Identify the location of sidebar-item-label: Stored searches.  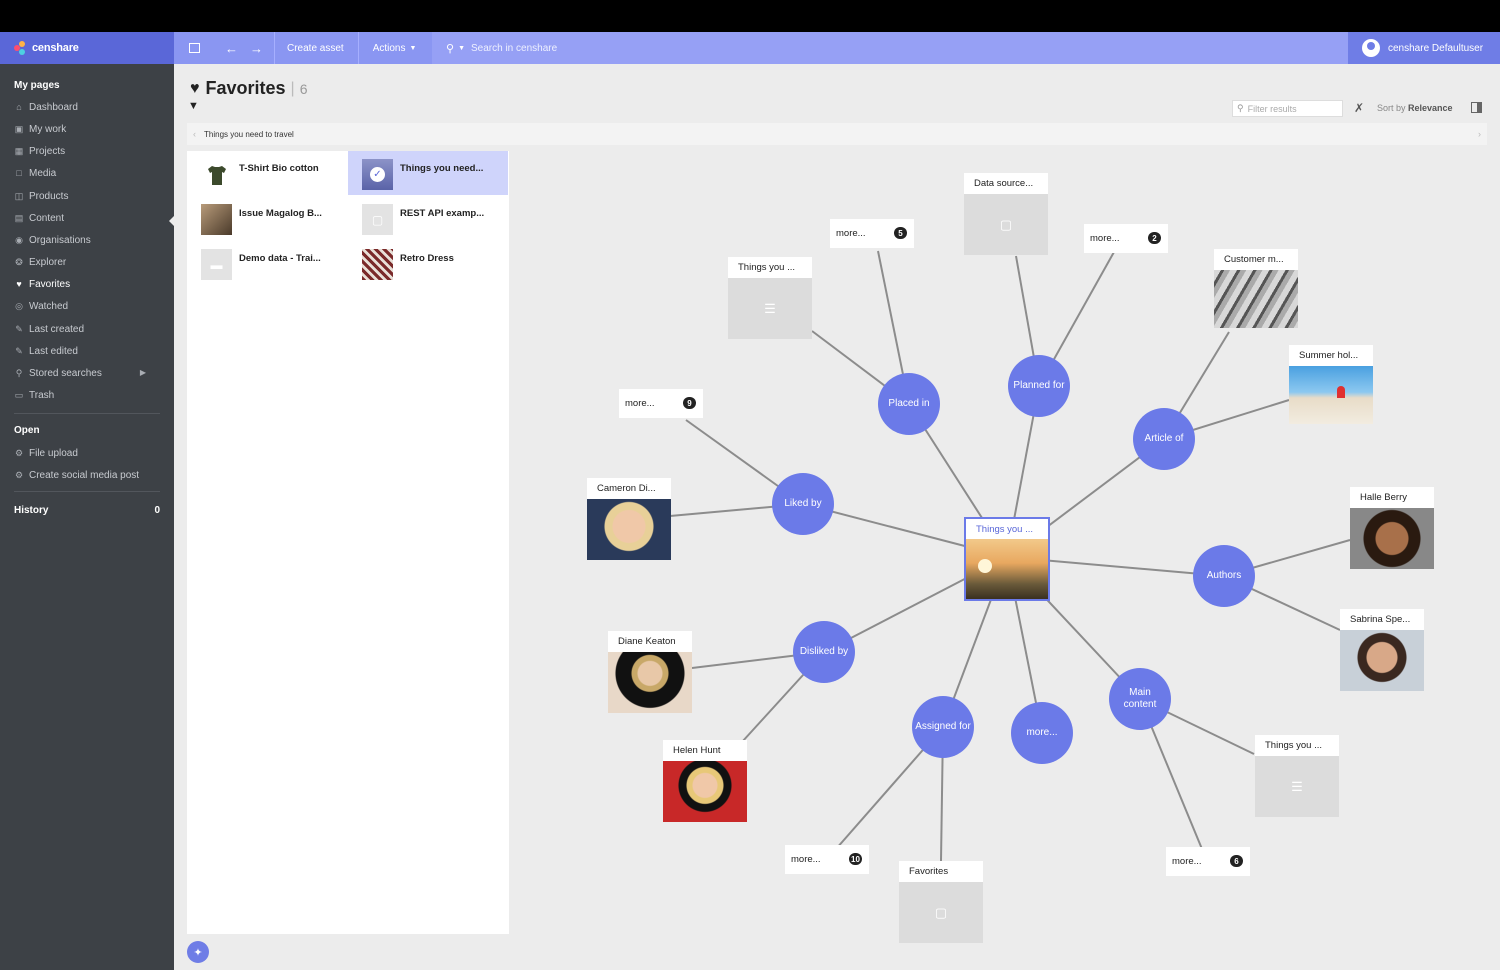
(65, 373).